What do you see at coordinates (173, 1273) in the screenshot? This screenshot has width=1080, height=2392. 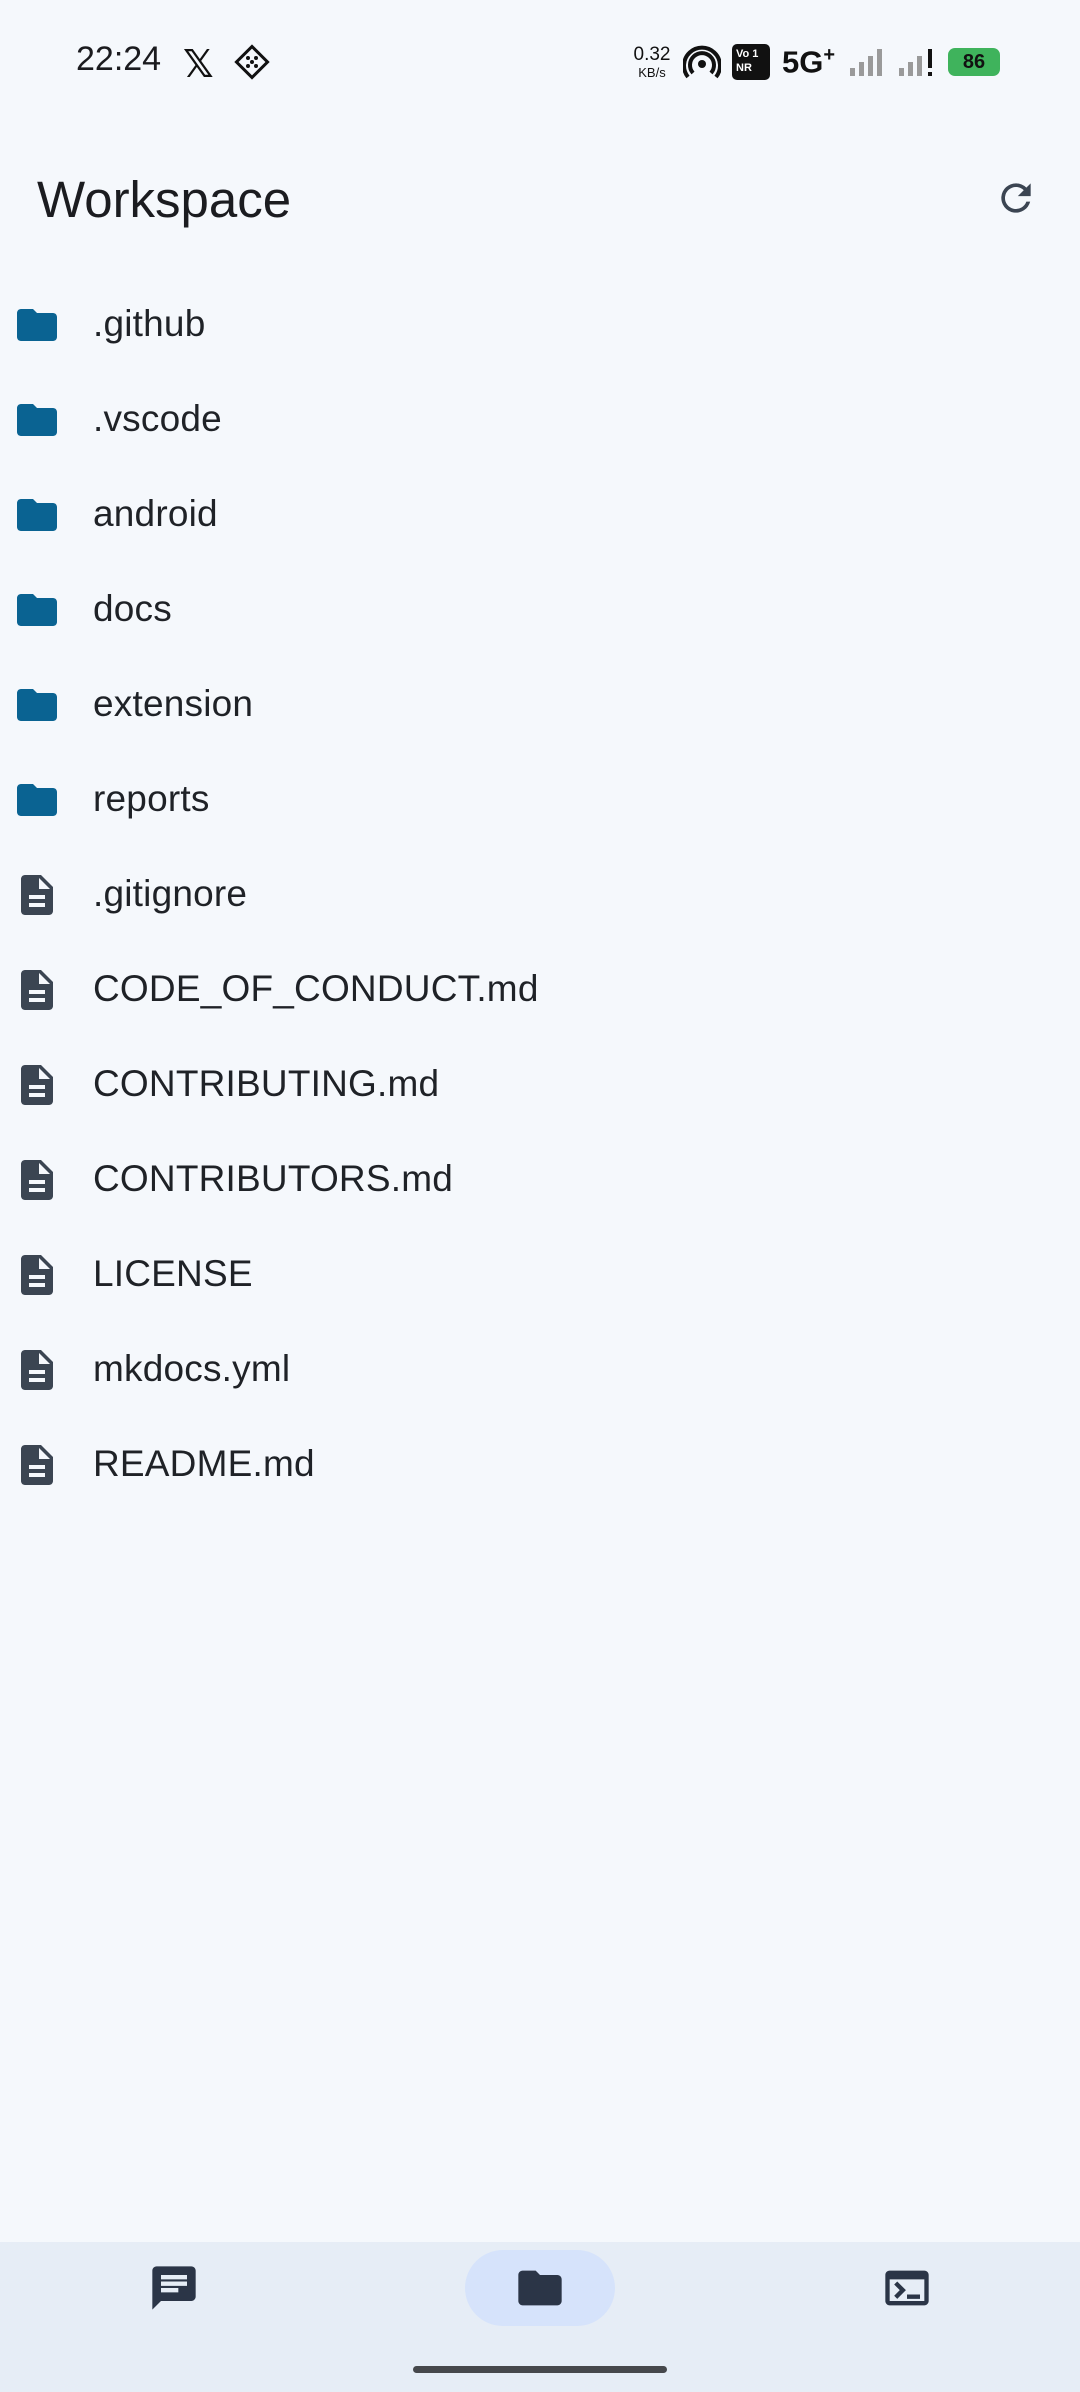 I see `row-label: LICENSE` at bounding box center [173, 1273].